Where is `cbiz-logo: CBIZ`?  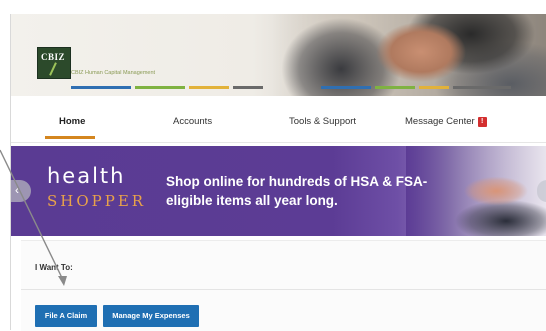 cbiz-logo: CBIZ is located at coordinates (54, 63).